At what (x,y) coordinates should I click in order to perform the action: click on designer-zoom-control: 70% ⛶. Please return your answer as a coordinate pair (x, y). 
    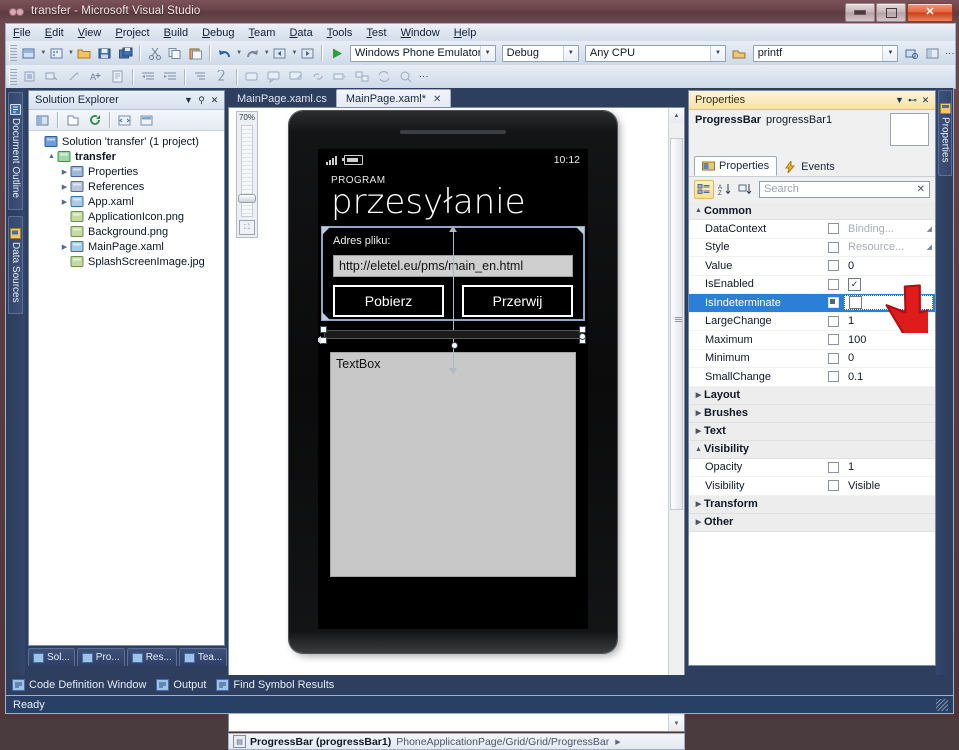
    Looking at the image, I should click on (247, 174).